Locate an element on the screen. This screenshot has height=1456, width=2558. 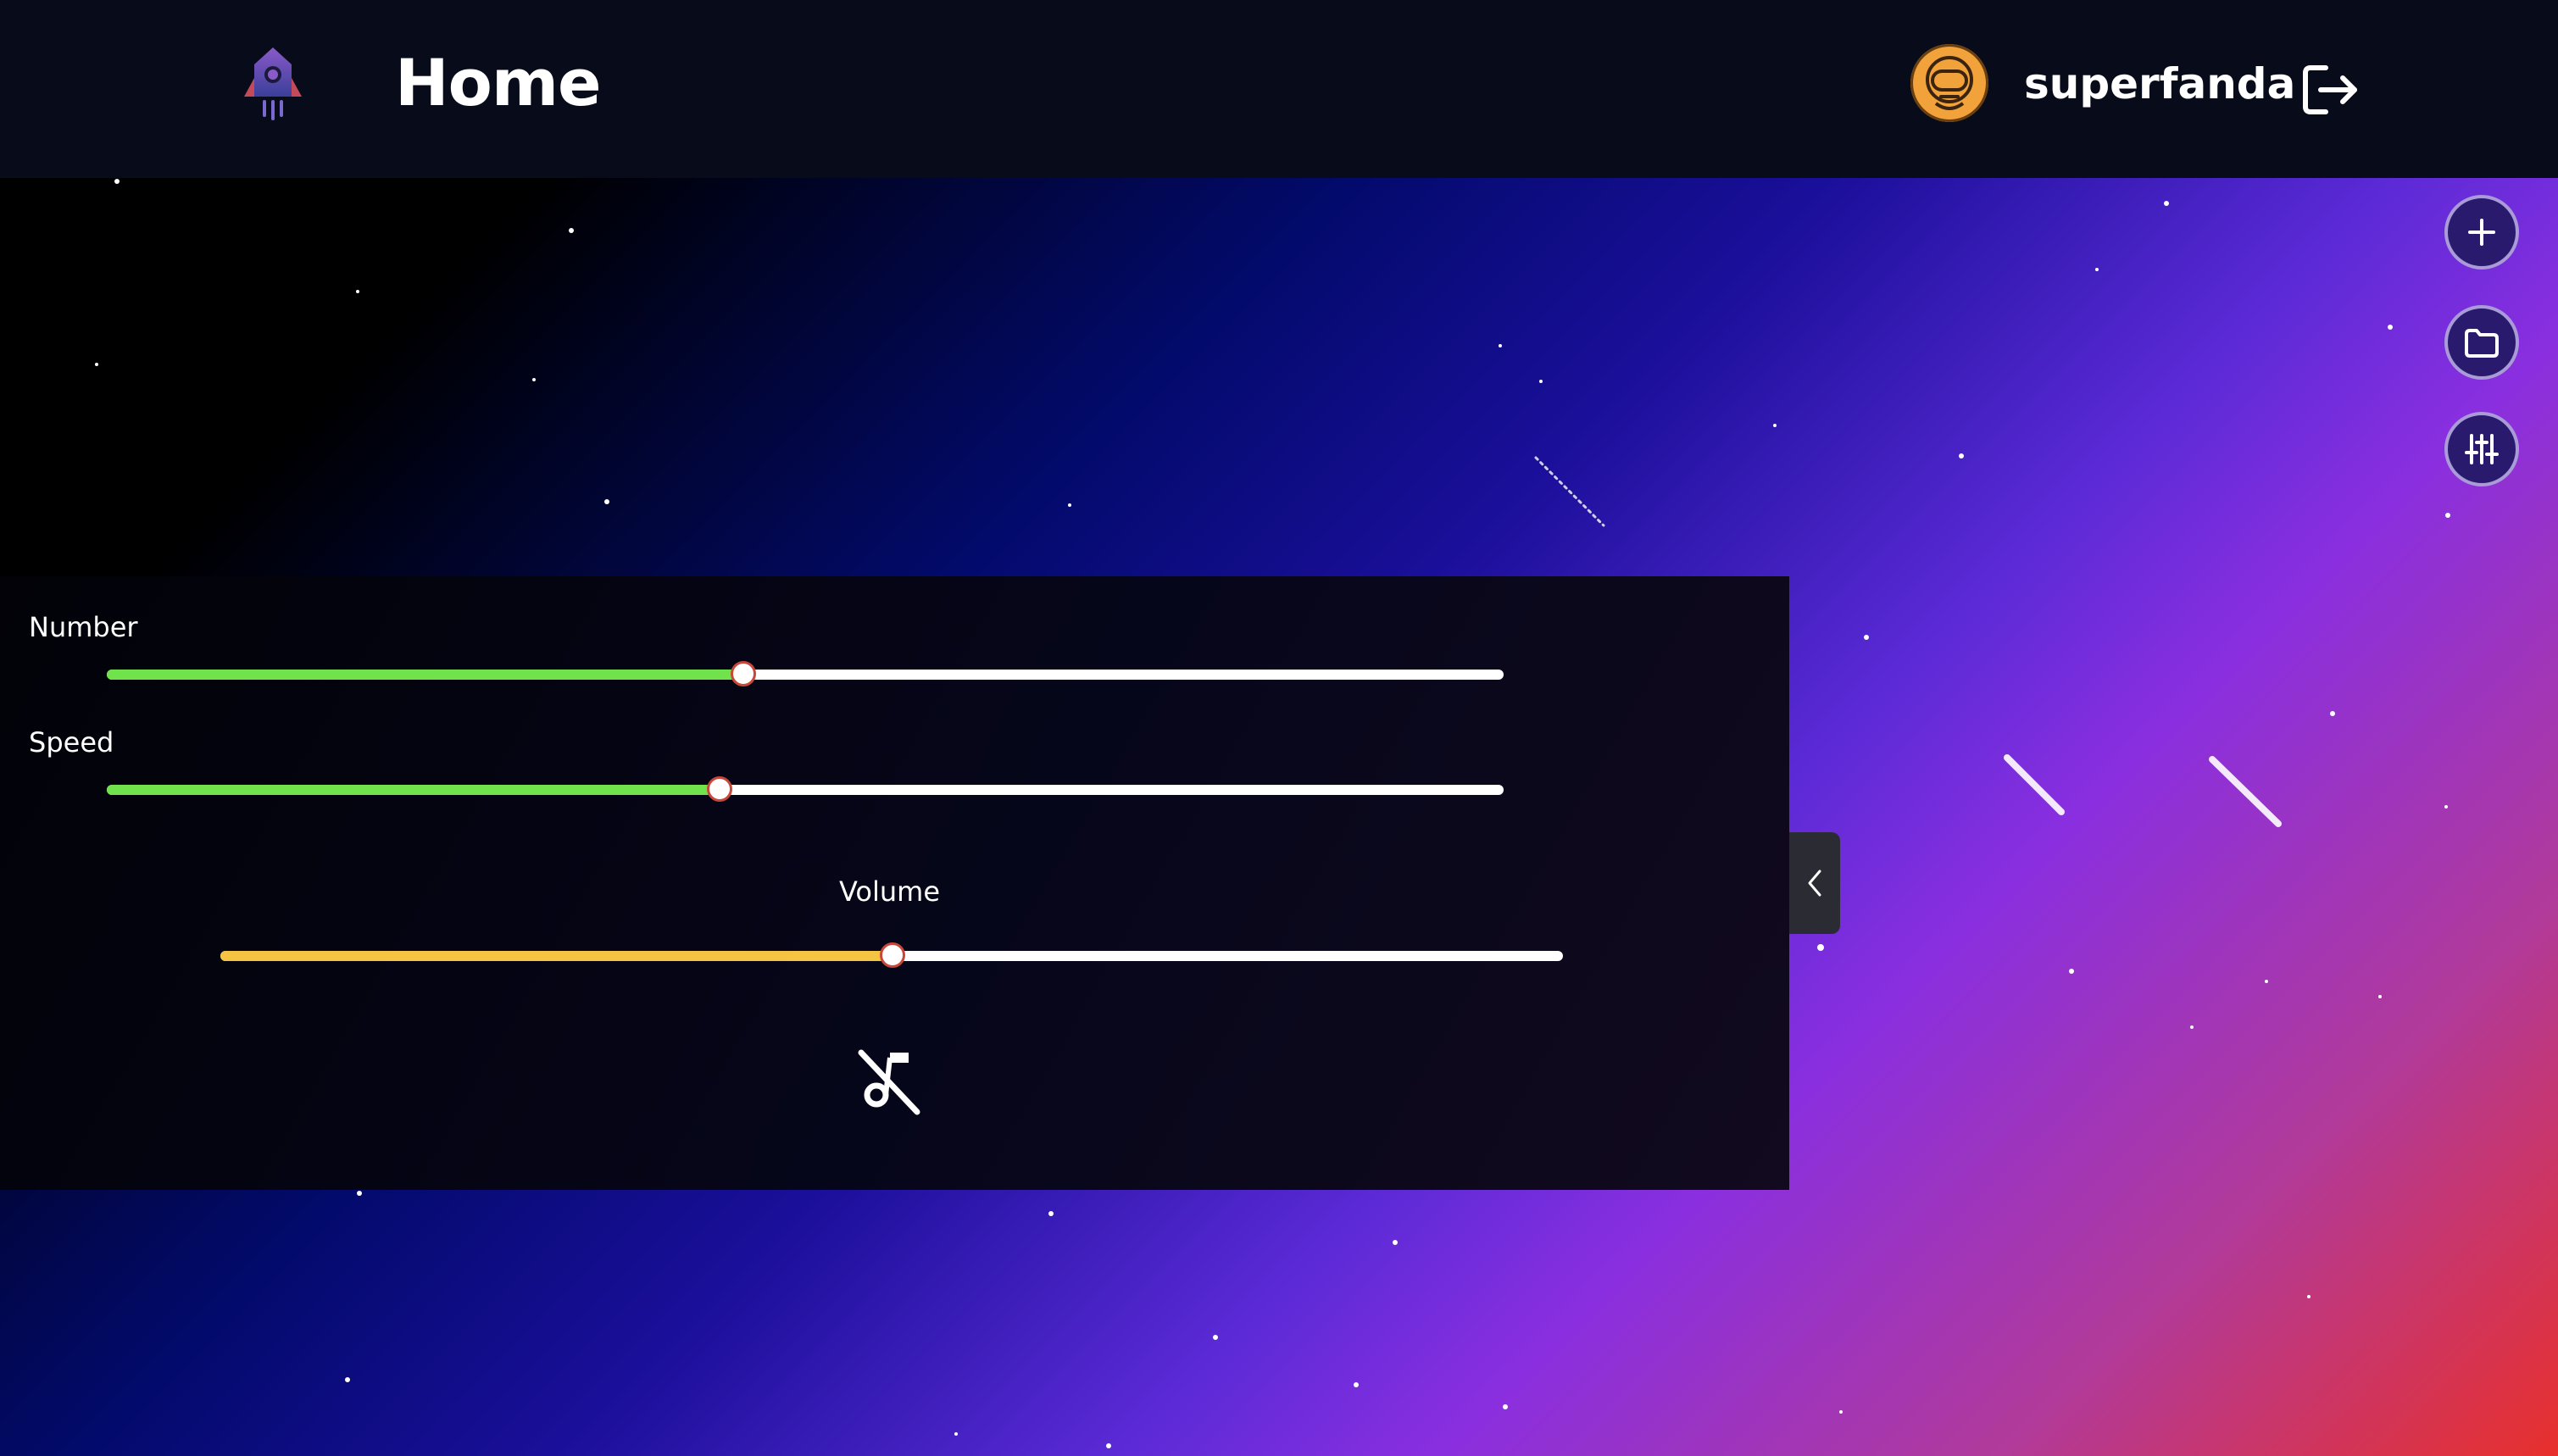
speed-label: Speed is located at coordinates (71, 742).